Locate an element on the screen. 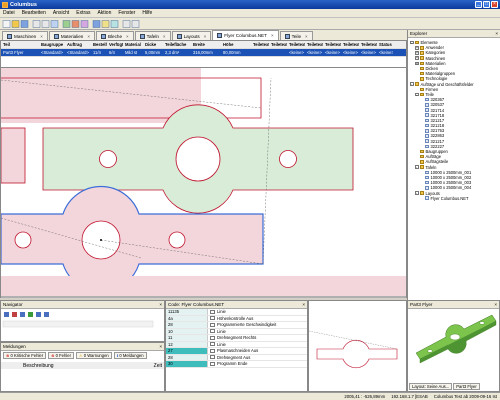 The height and width of the screenshot is (400, 500). tab-flyer-columbus: Flyer Columbus.NET × is located at coordinates (245, 35).